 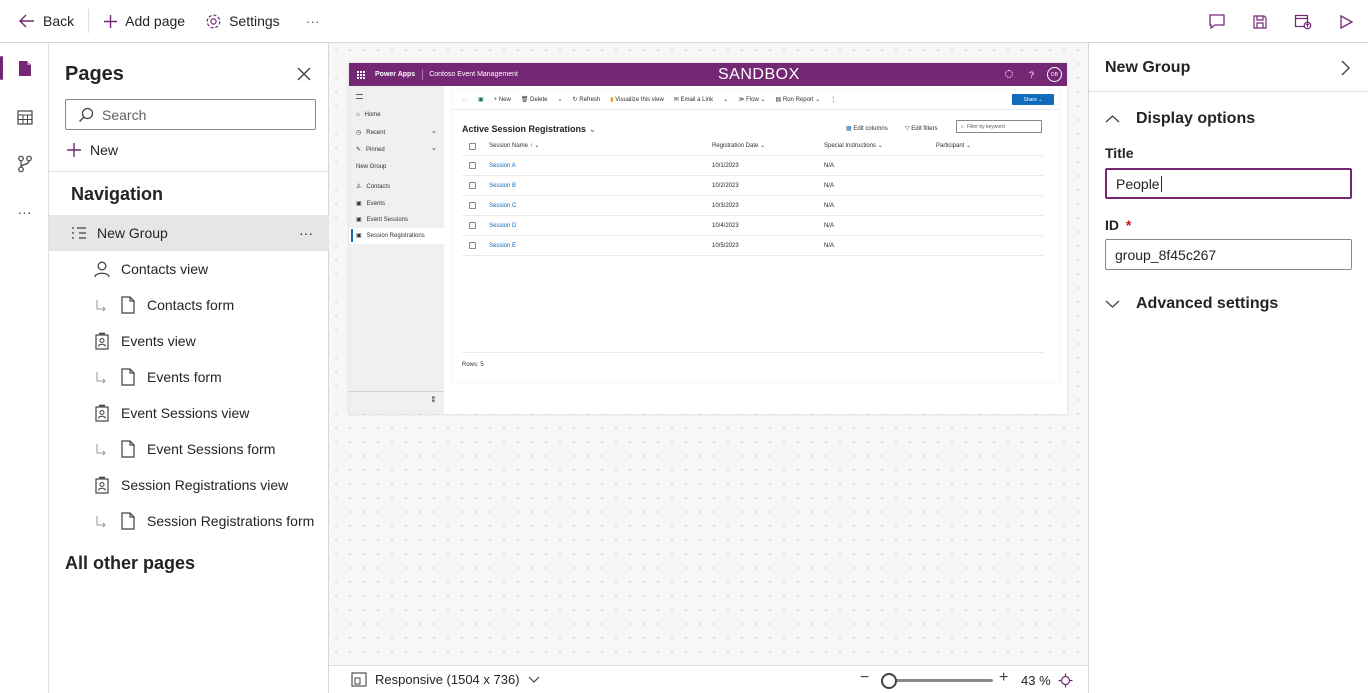 I want to click on overflow-icon: ⋮, so click(x=833, y=99).